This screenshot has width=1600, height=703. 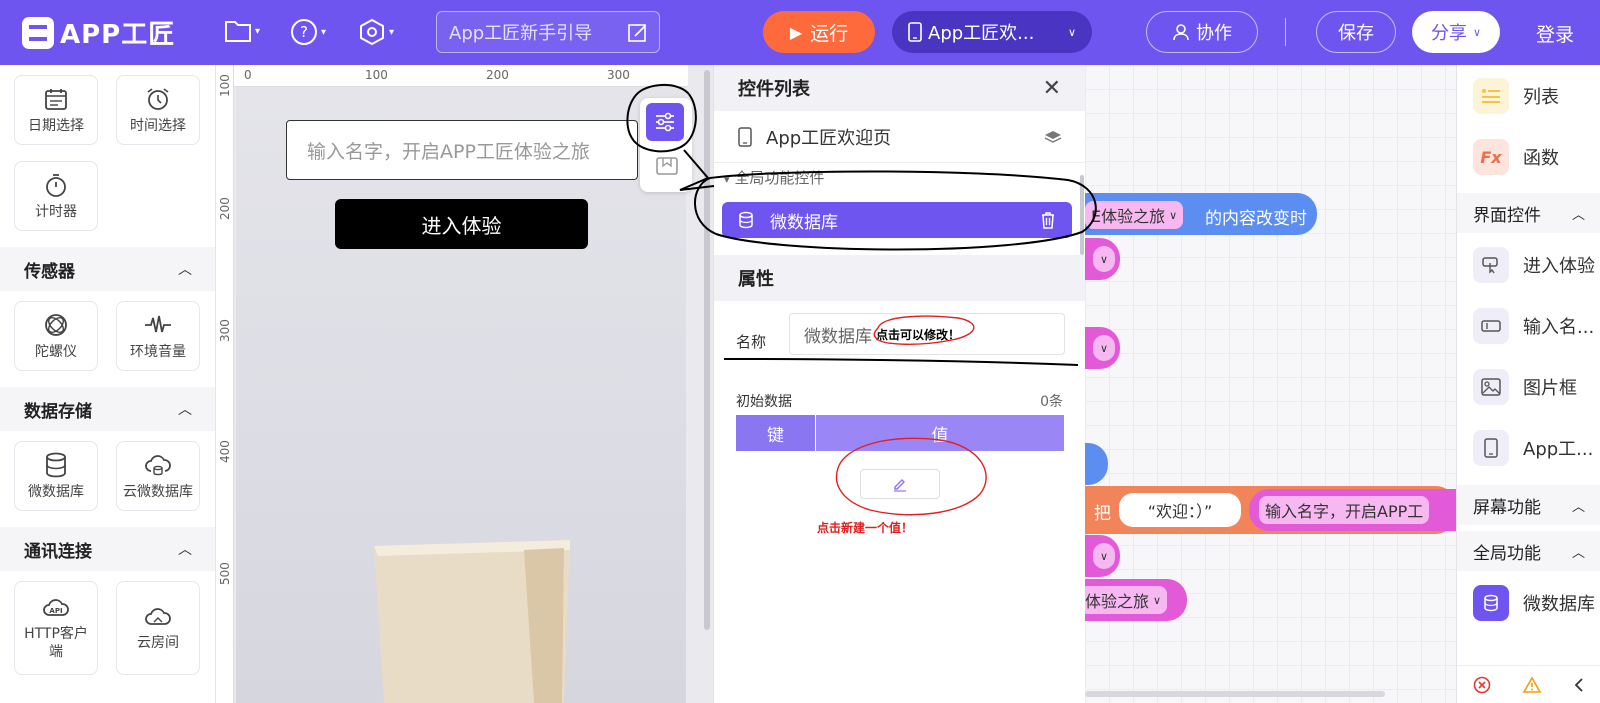 I want to click on play-icon: ▶, so click(x=796, y=32).